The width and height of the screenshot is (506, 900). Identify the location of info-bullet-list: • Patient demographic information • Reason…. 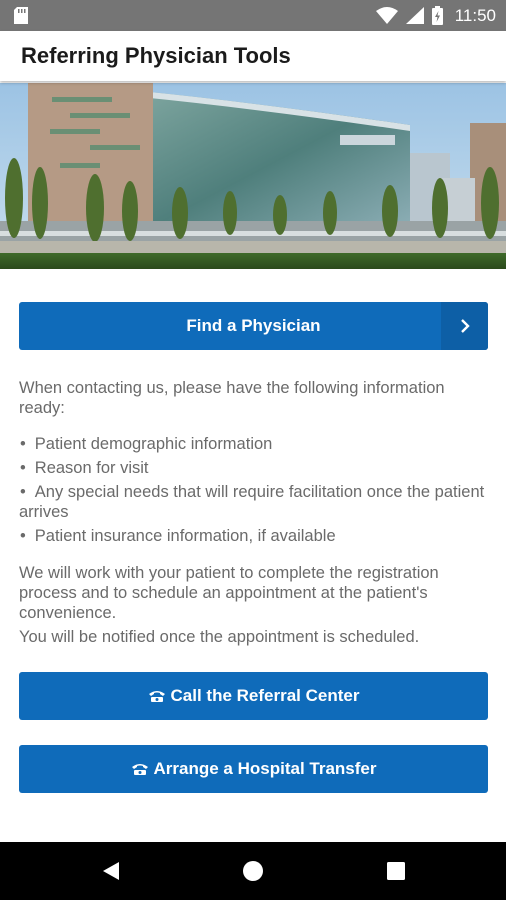
(254, 492).